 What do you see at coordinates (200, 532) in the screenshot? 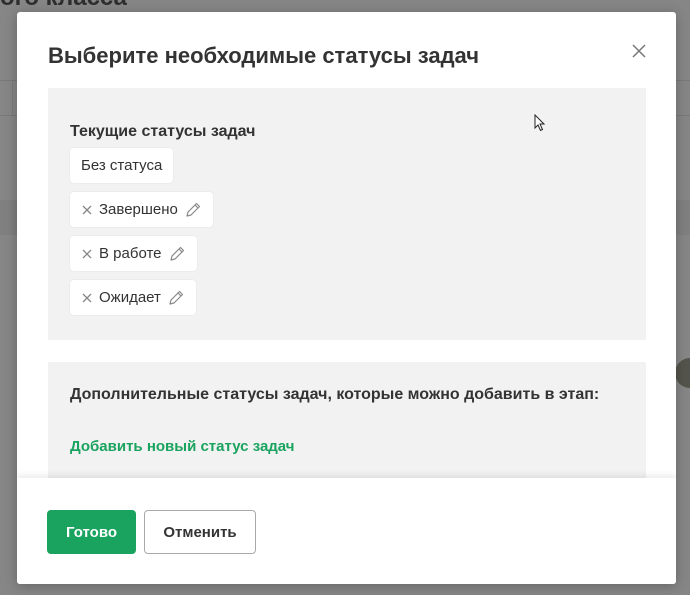
I see `cancel-button: Отменить` at bounding box center [200, 532].